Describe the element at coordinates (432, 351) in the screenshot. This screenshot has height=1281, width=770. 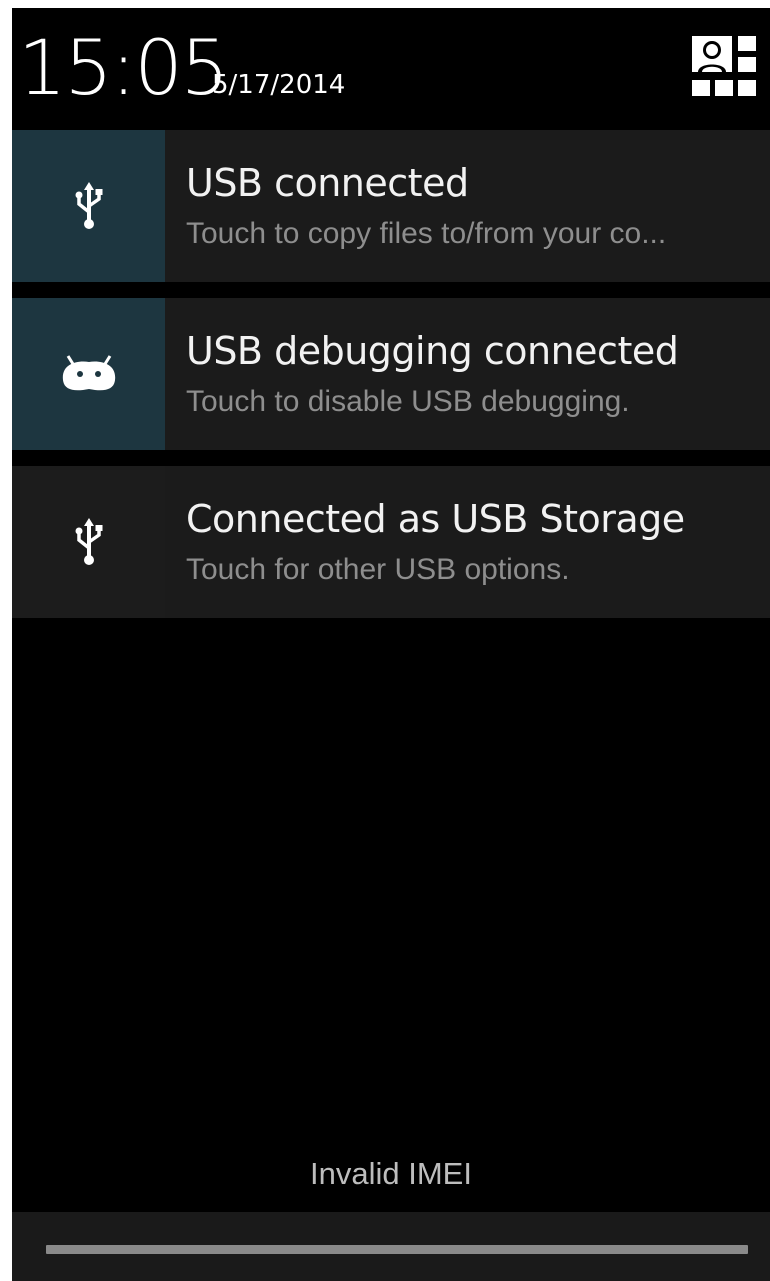
I see `notification-title: USB debugging connected` at that location.